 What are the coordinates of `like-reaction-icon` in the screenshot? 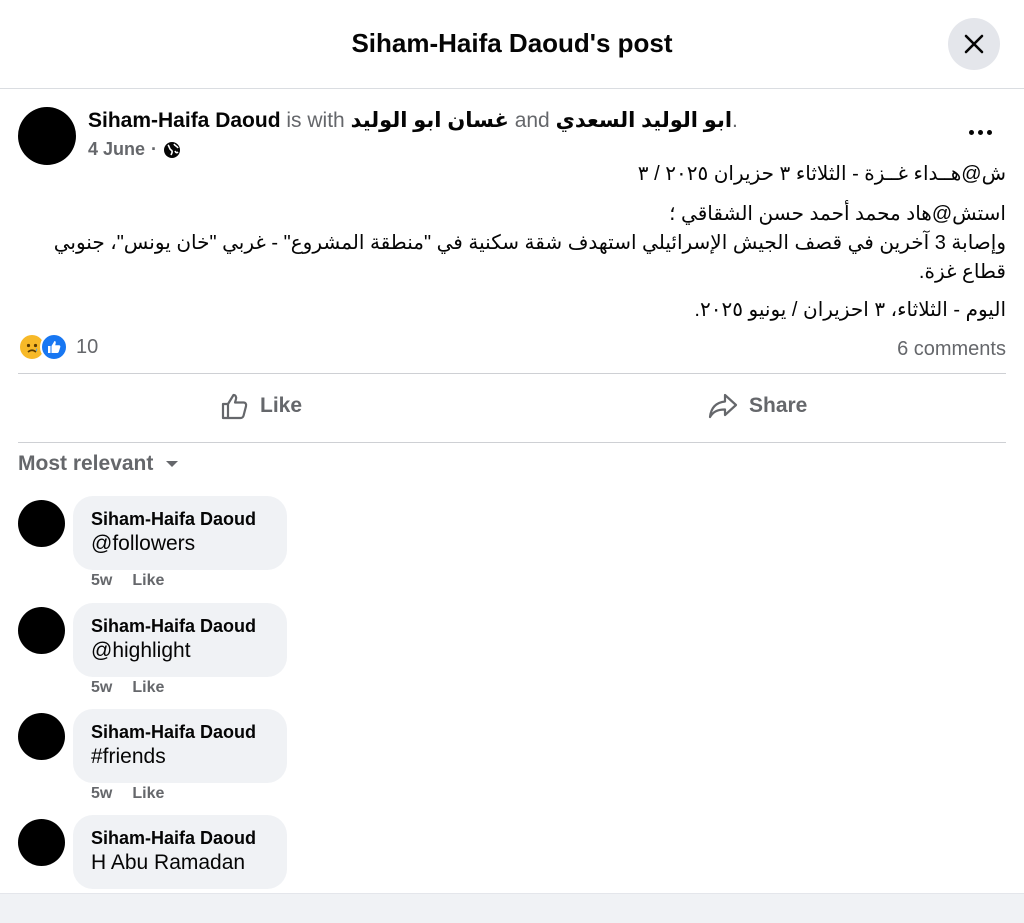 It's located at (54, 347).